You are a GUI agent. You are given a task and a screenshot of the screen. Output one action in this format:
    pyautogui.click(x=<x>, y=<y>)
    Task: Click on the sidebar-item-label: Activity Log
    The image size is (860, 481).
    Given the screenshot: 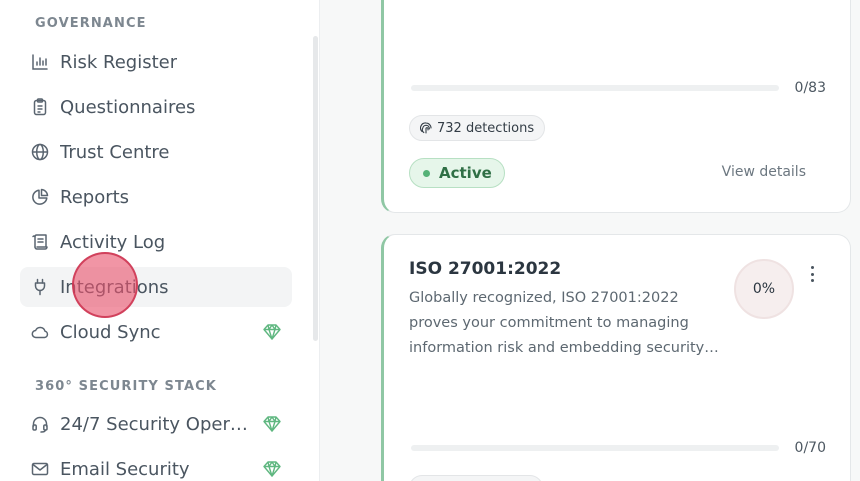 What is the action you would take?
    pyautogui.click(x=113, y=242)
    